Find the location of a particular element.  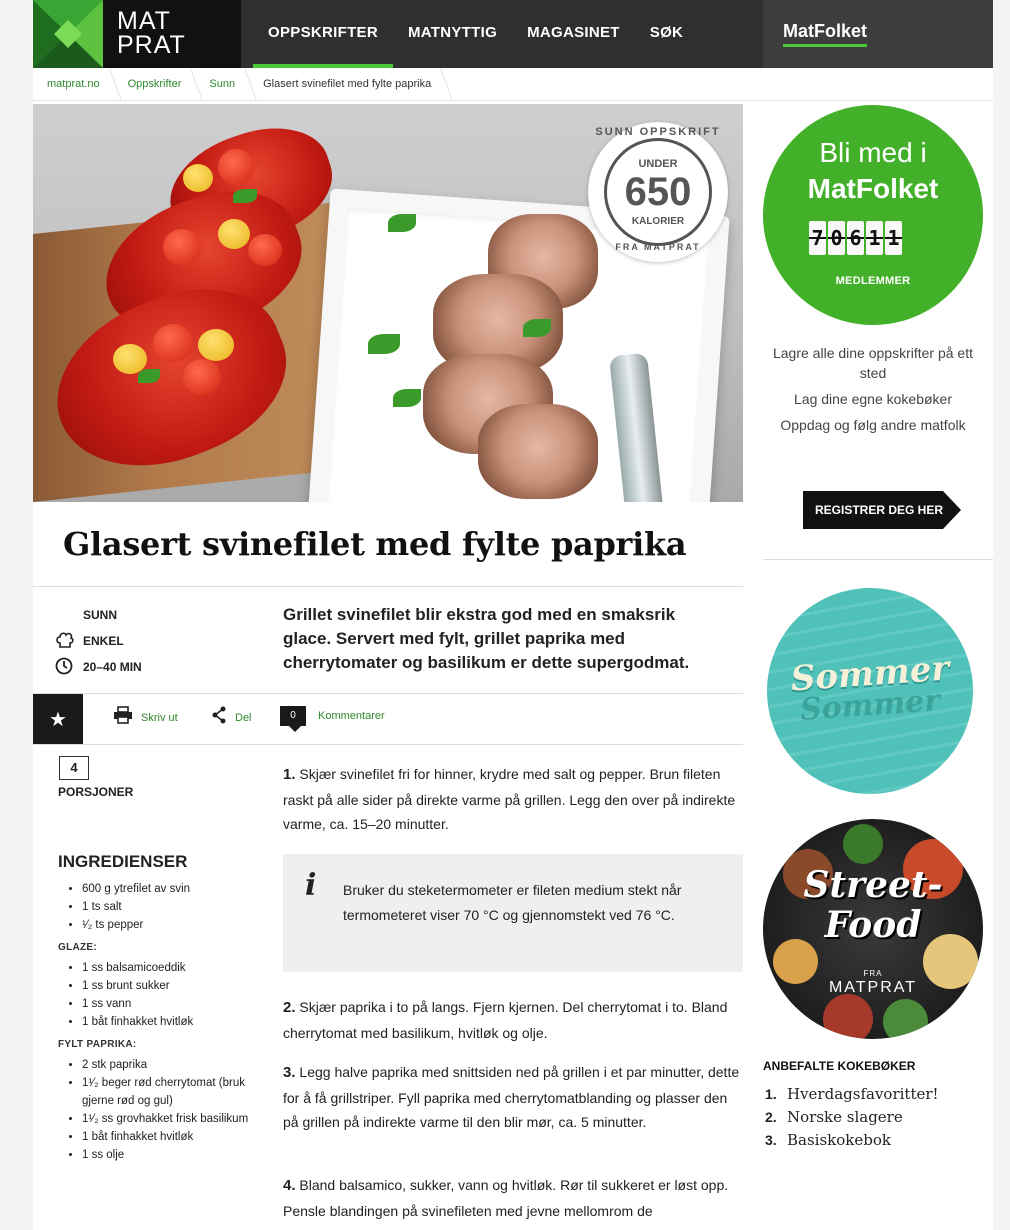

ingredient-item: 1 ss brunt sukker is located at coordinates (175, 986).